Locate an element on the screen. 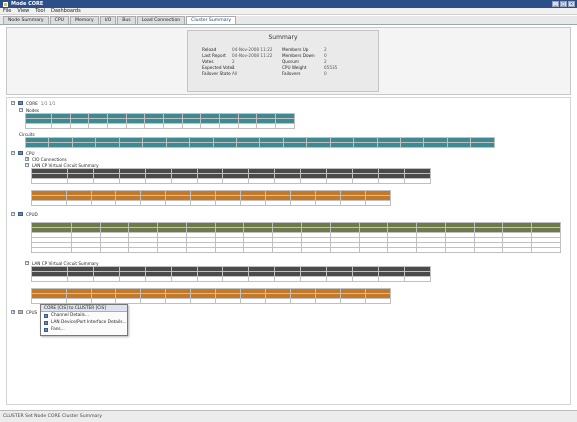 The width and height of the screenshot is (577, 422). fan-icon is located at coordinates (46, 329).